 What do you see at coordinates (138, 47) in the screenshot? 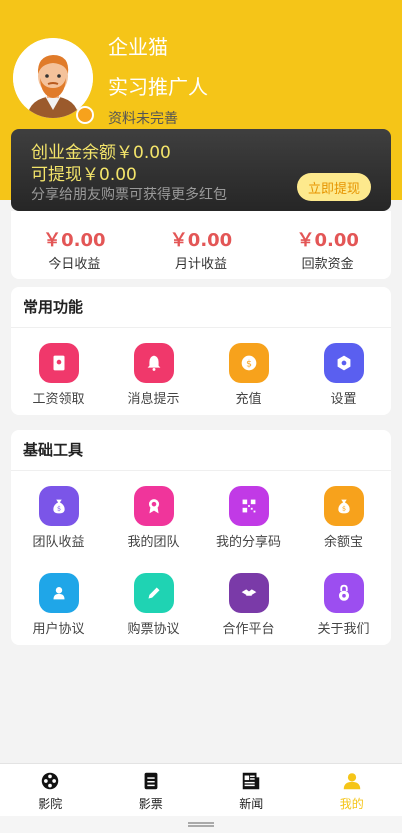
I see `company-name: 企业猫` at bounding box center [138, 47].